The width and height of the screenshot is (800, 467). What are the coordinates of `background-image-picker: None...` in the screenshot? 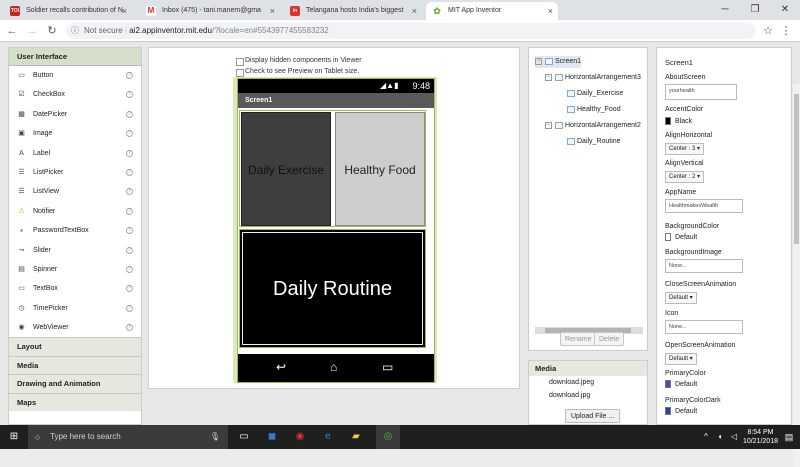 It's located at (704, 266).